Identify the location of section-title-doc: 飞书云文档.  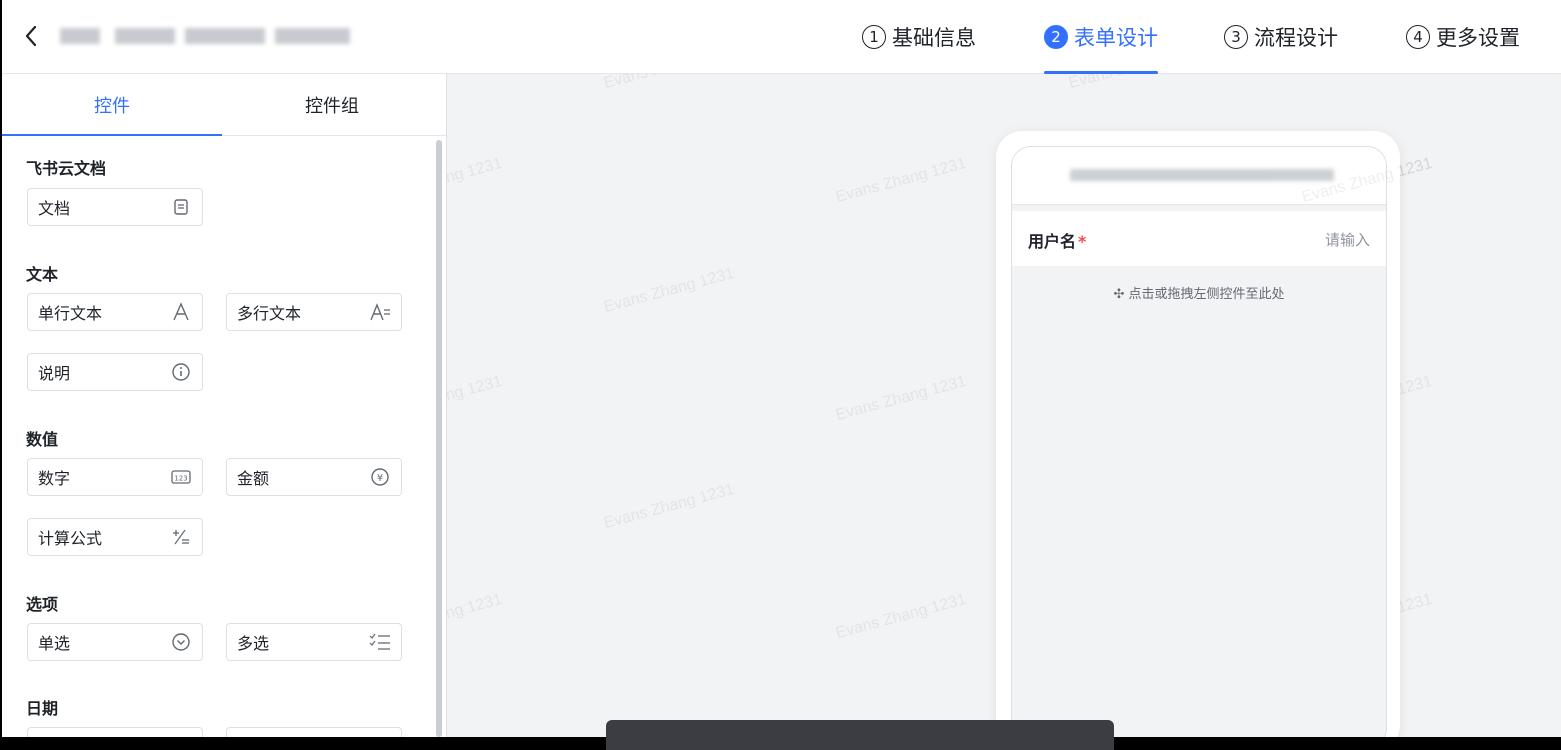
(66, 168).